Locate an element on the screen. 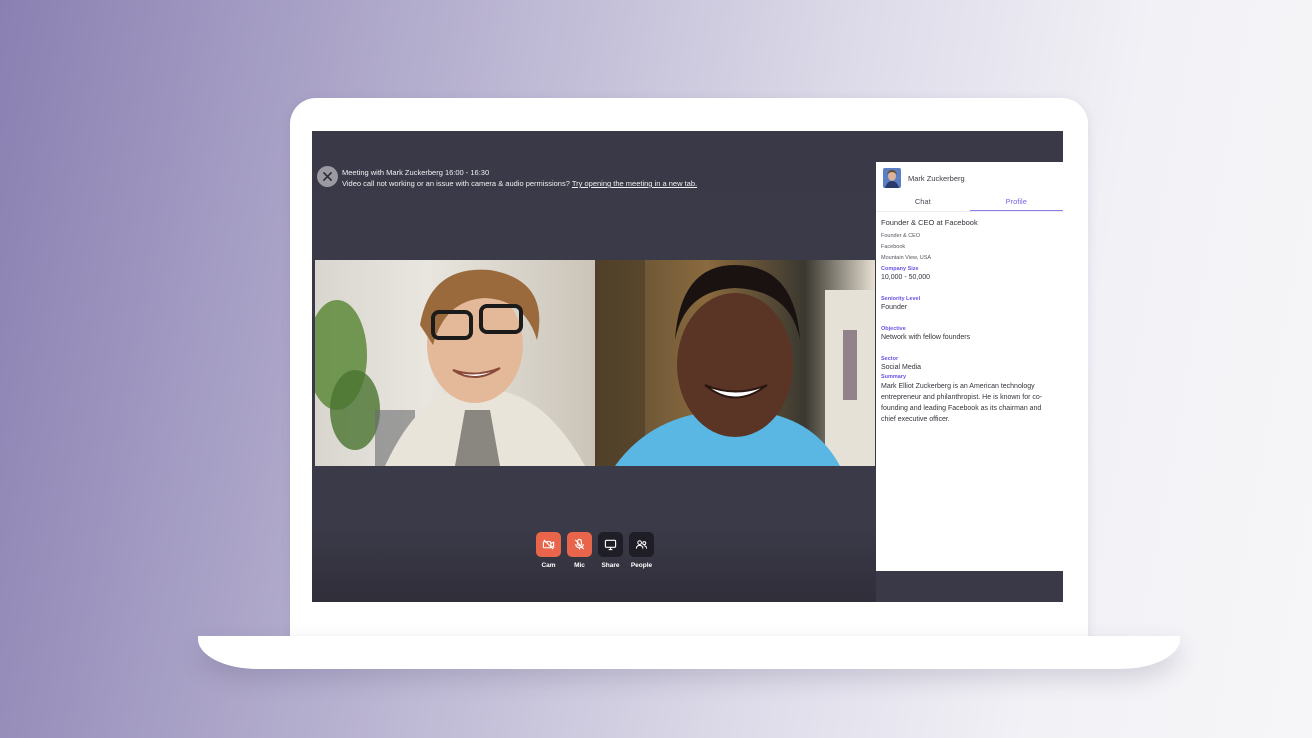  mic-button is located at coordinates (579, 544).